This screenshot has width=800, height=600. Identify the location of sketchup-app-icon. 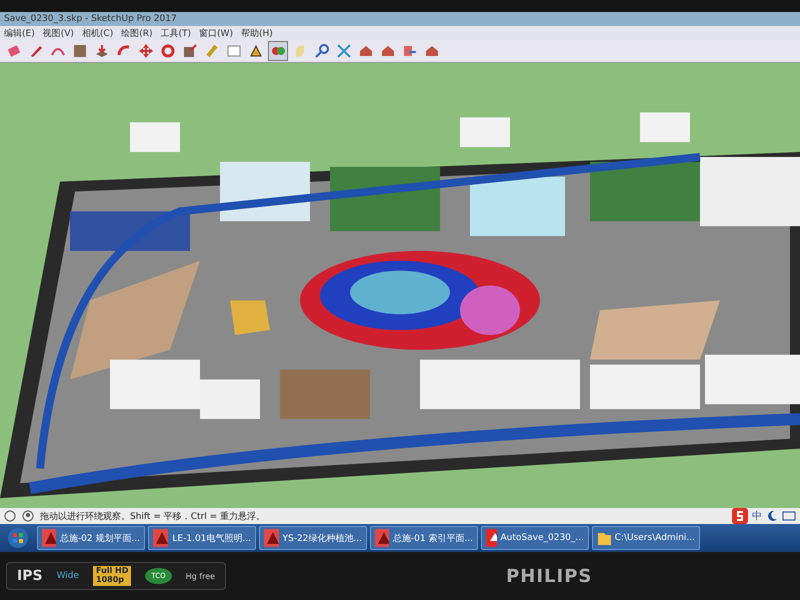
(491, 538).